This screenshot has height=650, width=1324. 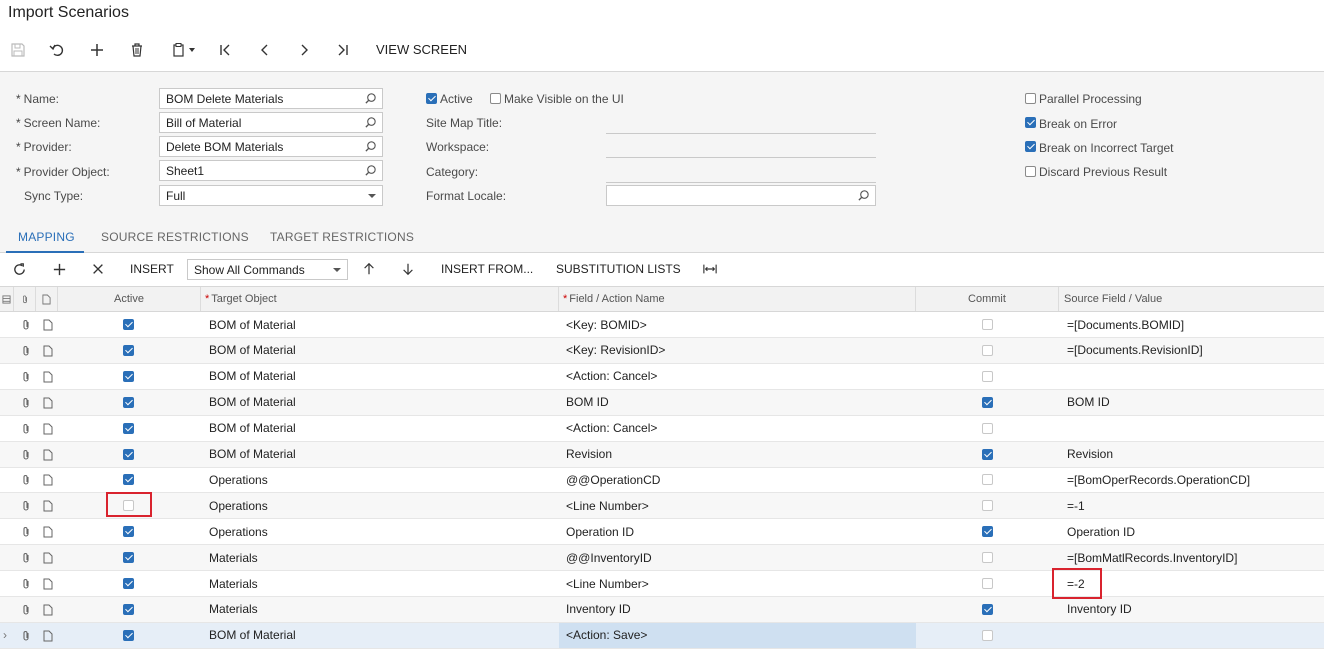 What do you see at coordinates (737, 609) in the screenshot?
I see `row-field-action: Inventory ID` at bounding box center [737, 609].